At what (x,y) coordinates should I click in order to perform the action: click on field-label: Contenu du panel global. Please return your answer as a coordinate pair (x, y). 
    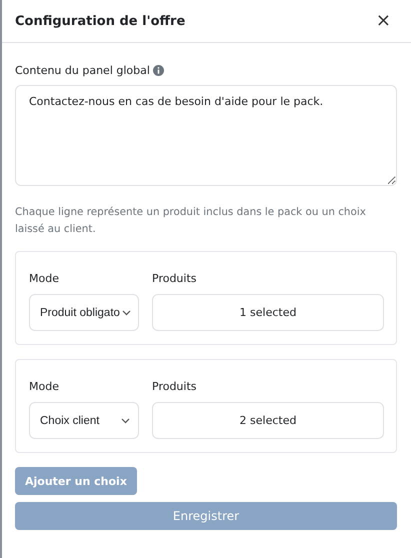
    Looking at the image, I should click on (82, 70).